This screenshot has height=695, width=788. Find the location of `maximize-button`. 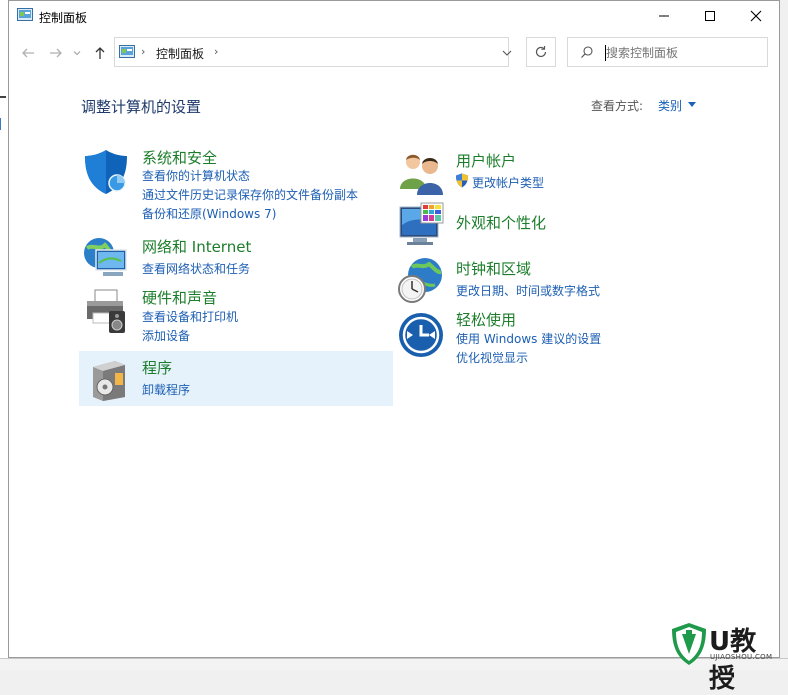

maximize-button is located at coordinates (710, 16).